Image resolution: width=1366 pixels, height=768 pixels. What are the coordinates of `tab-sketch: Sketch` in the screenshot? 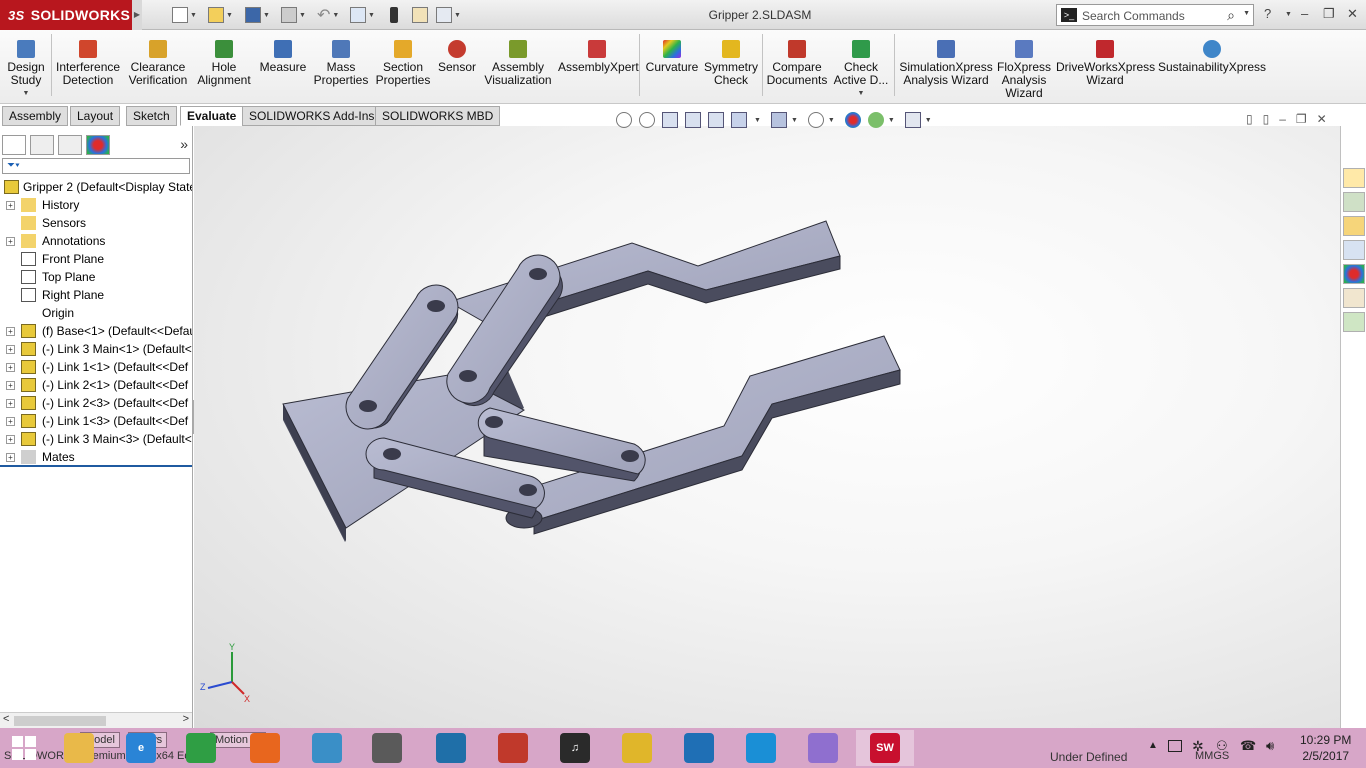 It's located at (151, 116).